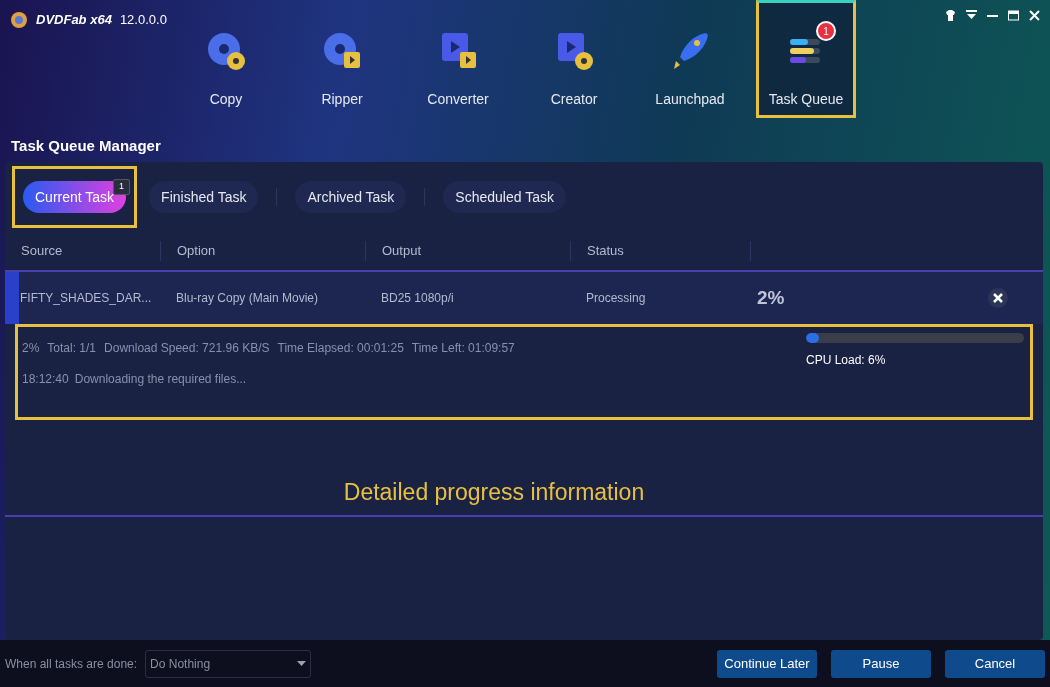  What do you see at coordinates (226, 59) in the screenshot?
I see `module-button: Copy` at bounding box center [226, 59].